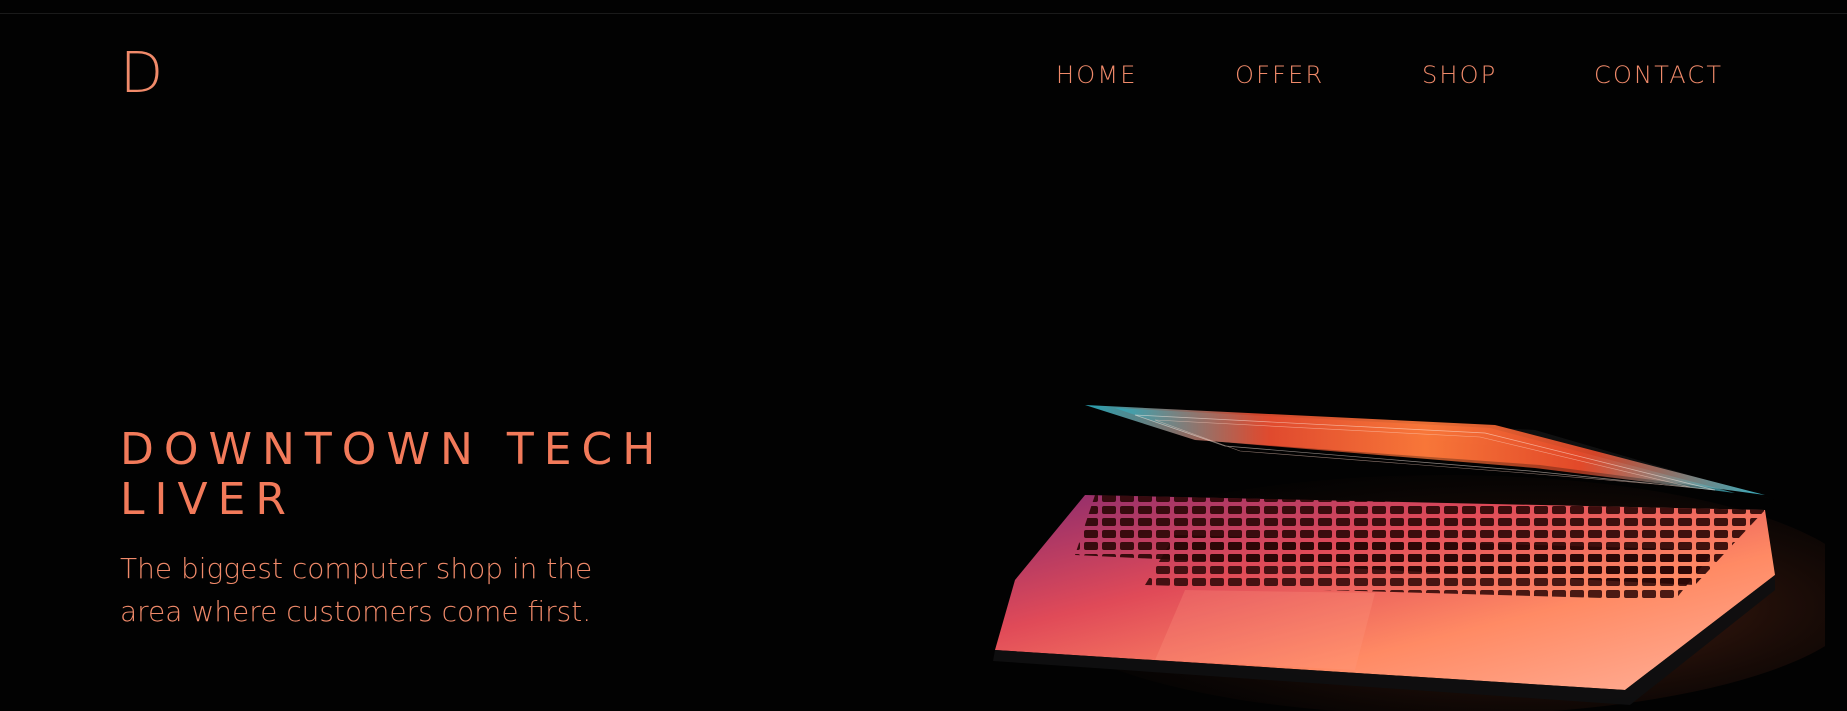 The image size is (1847, 711). Describe the element at coordinates (1459, 75) in the screenshot. I see `nav-item-shop: SHOP` at that location.